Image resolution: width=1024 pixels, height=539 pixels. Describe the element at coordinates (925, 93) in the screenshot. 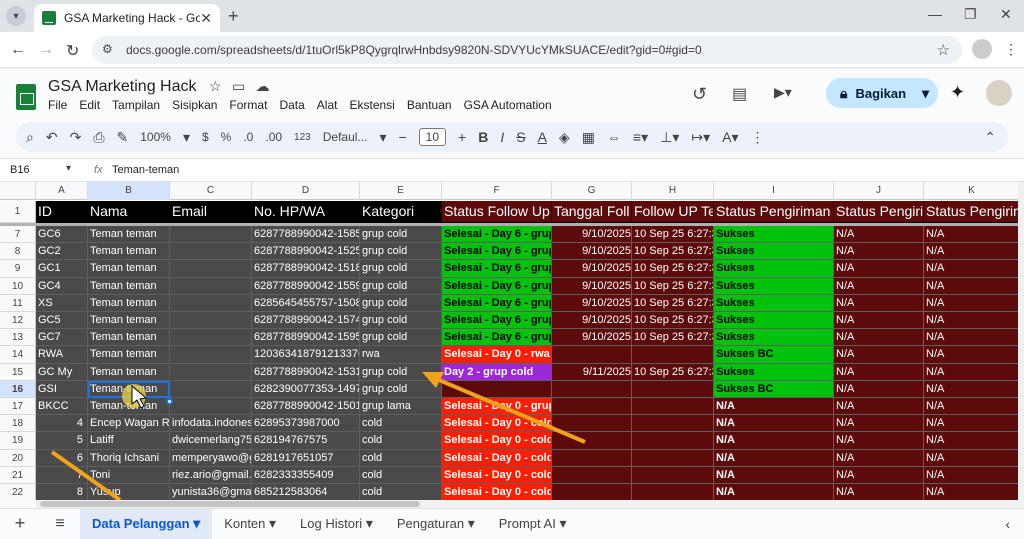

I see `share-dropdown-icon: ▾` at that location.